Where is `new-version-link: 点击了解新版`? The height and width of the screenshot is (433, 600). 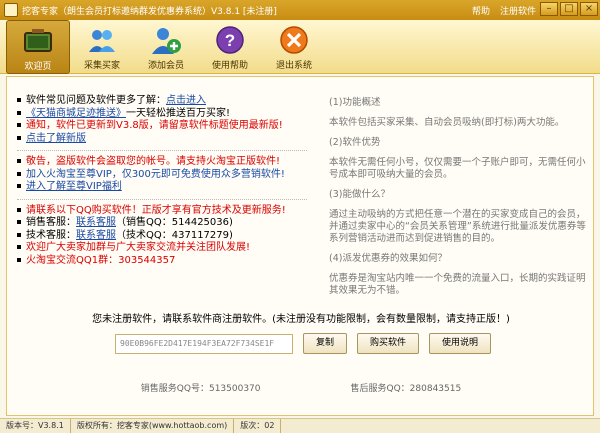 new-version-link: 点击了解新版 is located at coordinates (56, 138).